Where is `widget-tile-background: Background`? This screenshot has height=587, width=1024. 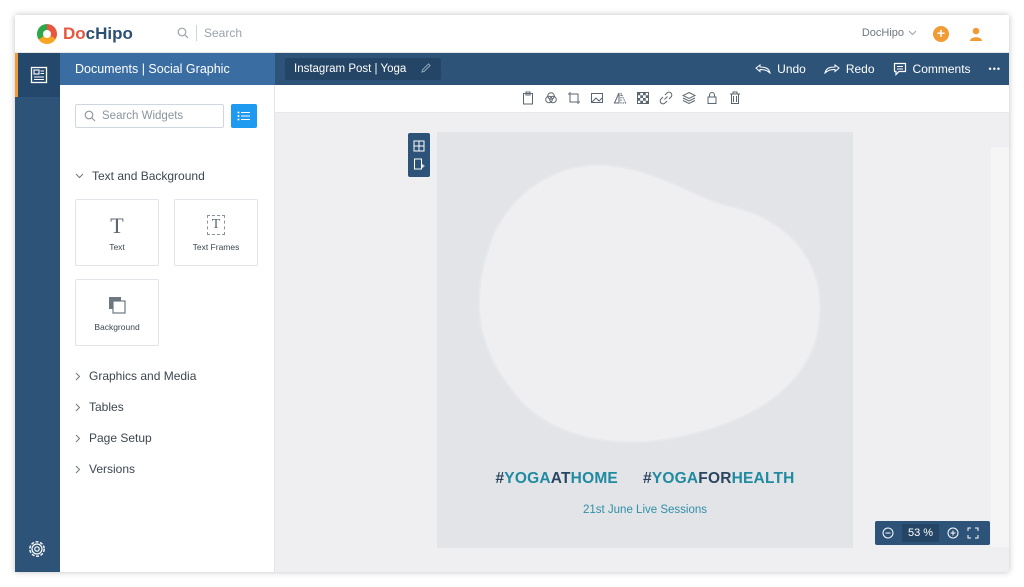
widget-tile-background: Background is located at coordinates (117, 312).